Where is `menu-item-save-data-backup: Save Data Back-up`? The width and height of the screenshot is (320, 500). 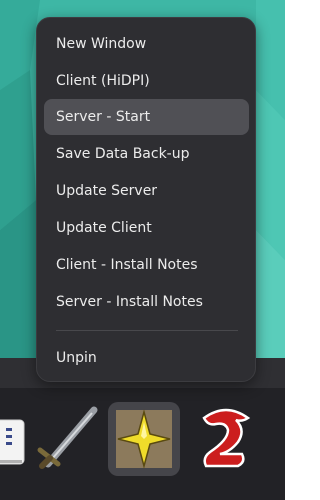
menu-item-save-data-backup: Save Data Back-up is located at coordinates (146, 154).